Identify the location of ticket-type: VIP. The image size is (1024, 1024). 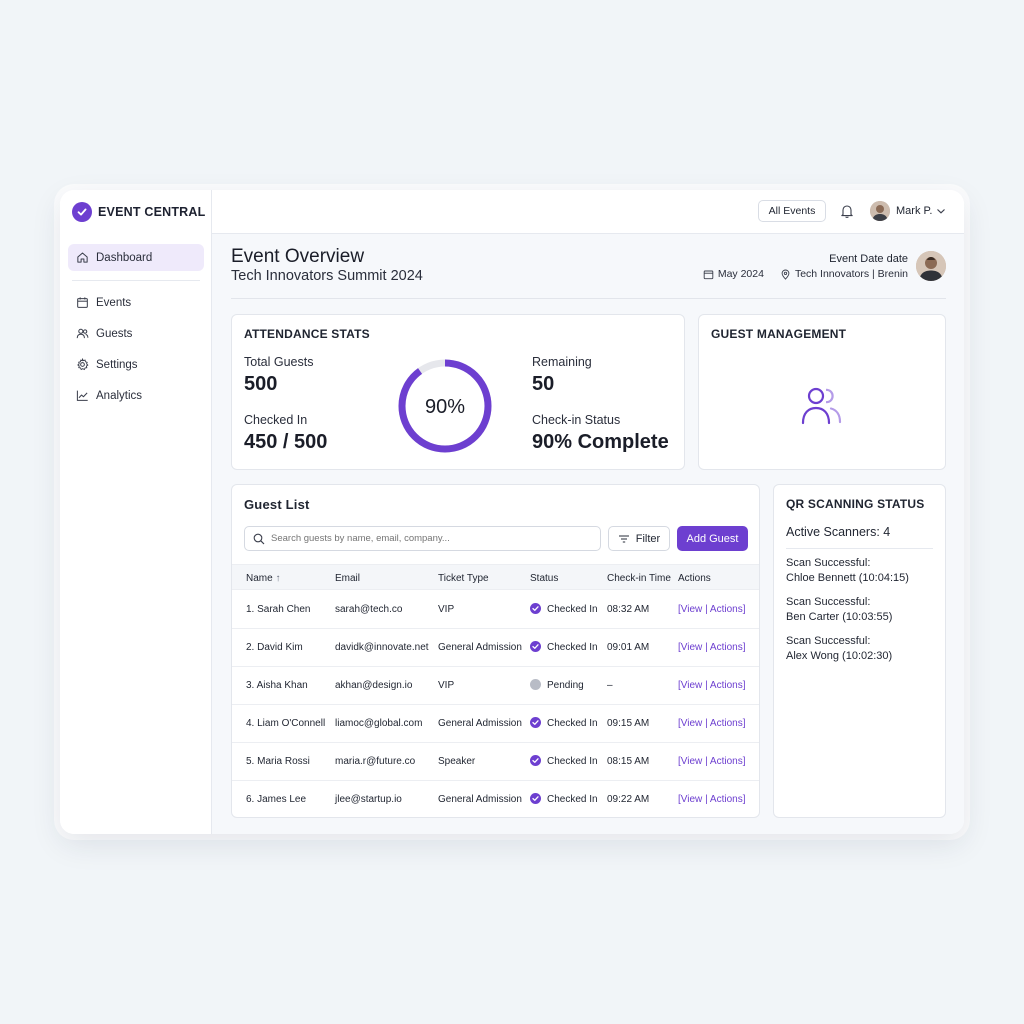
(446, 685).